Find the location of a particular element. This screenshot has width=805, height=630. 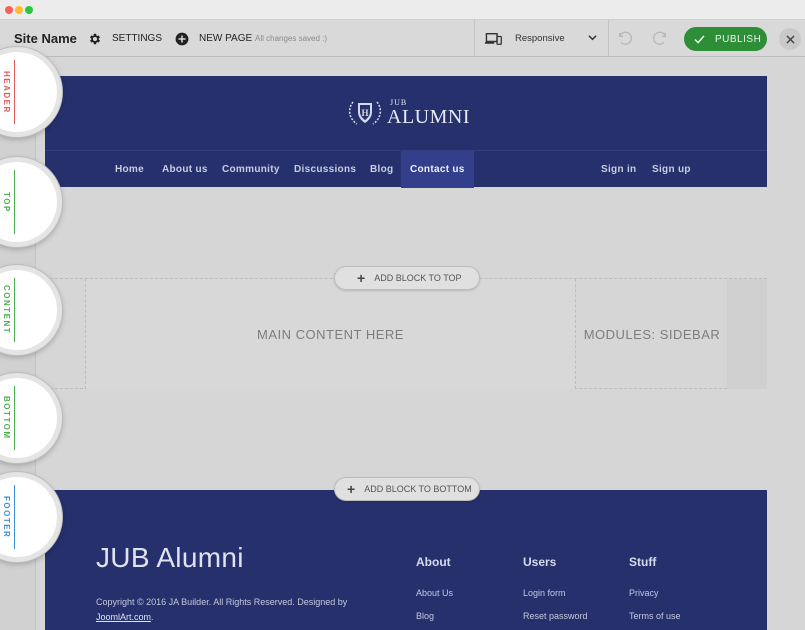

site-name: Site Name is located at coordinates (45, 38).